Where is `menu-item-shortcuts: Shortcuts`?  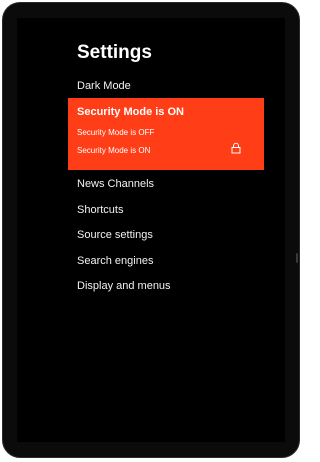
menu-item-shortcuts: Shortcuts is located at coordinates (100, 210).